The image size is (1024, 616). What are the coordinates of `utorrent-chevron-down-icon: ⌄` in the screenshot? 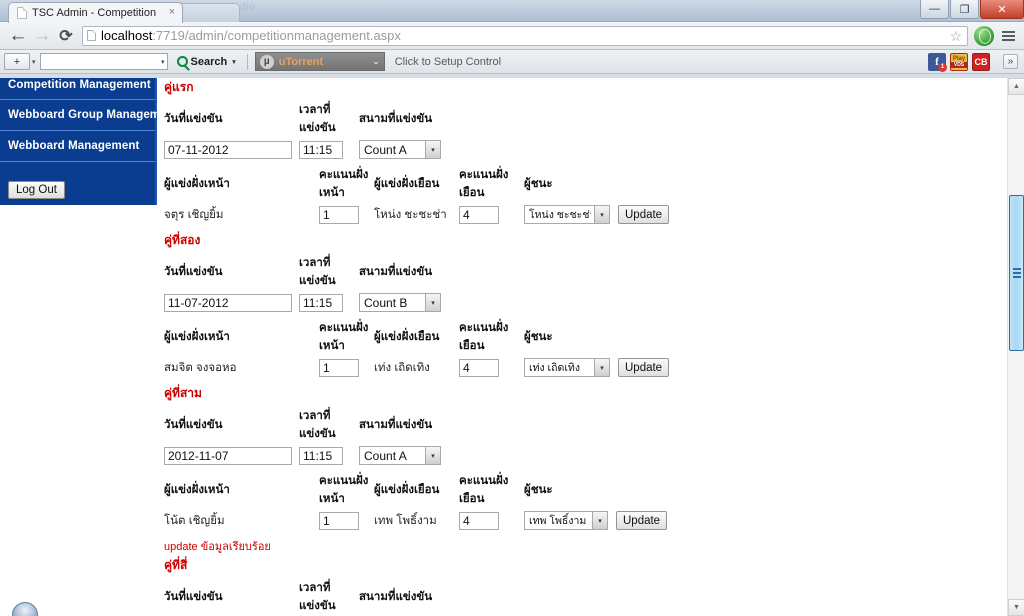 It's located at (376, 61).